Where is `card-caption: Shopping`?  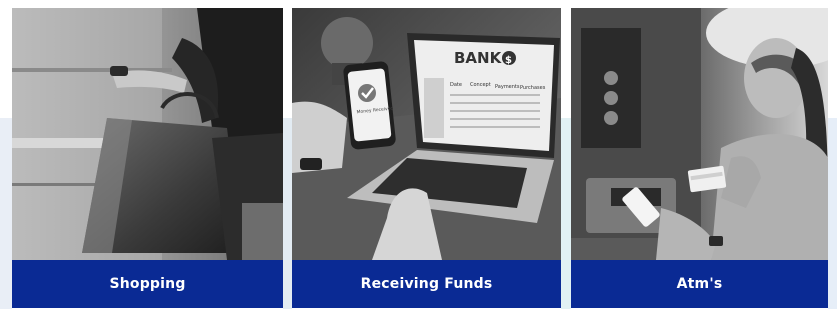
card-caption: Shopping is located at coordinates (147, 284).